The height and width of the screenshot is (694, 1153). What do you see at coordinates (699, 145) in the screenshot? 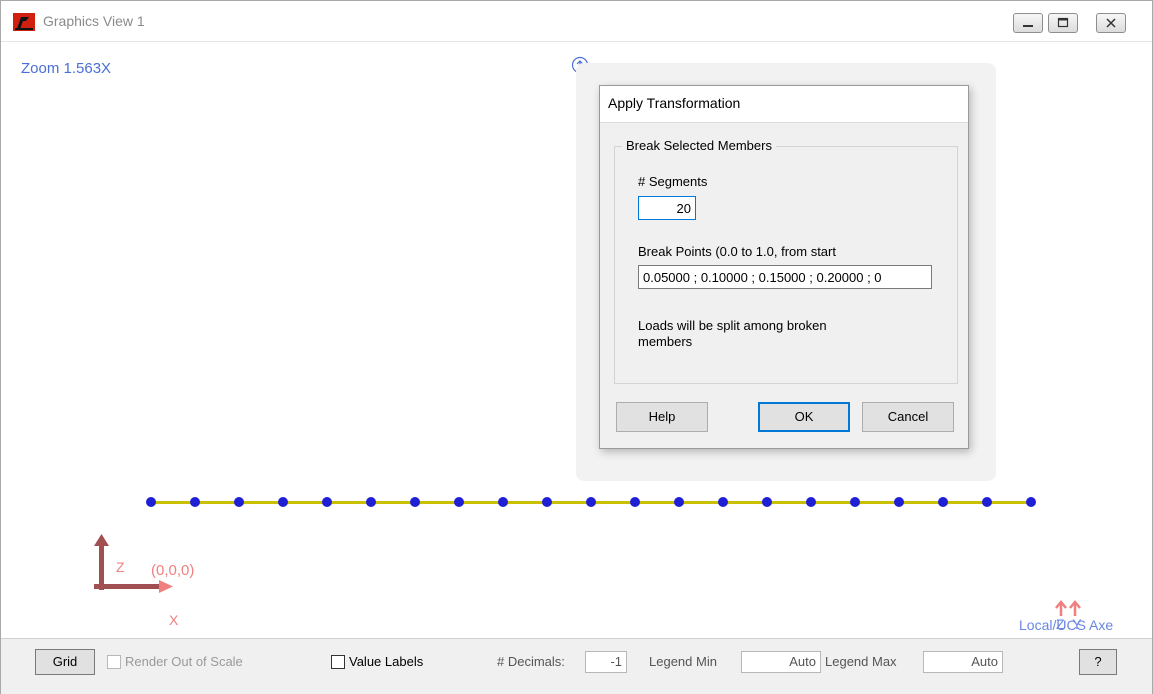
I see `group-title: Break Selected Members` at bounding box center [699, 145].